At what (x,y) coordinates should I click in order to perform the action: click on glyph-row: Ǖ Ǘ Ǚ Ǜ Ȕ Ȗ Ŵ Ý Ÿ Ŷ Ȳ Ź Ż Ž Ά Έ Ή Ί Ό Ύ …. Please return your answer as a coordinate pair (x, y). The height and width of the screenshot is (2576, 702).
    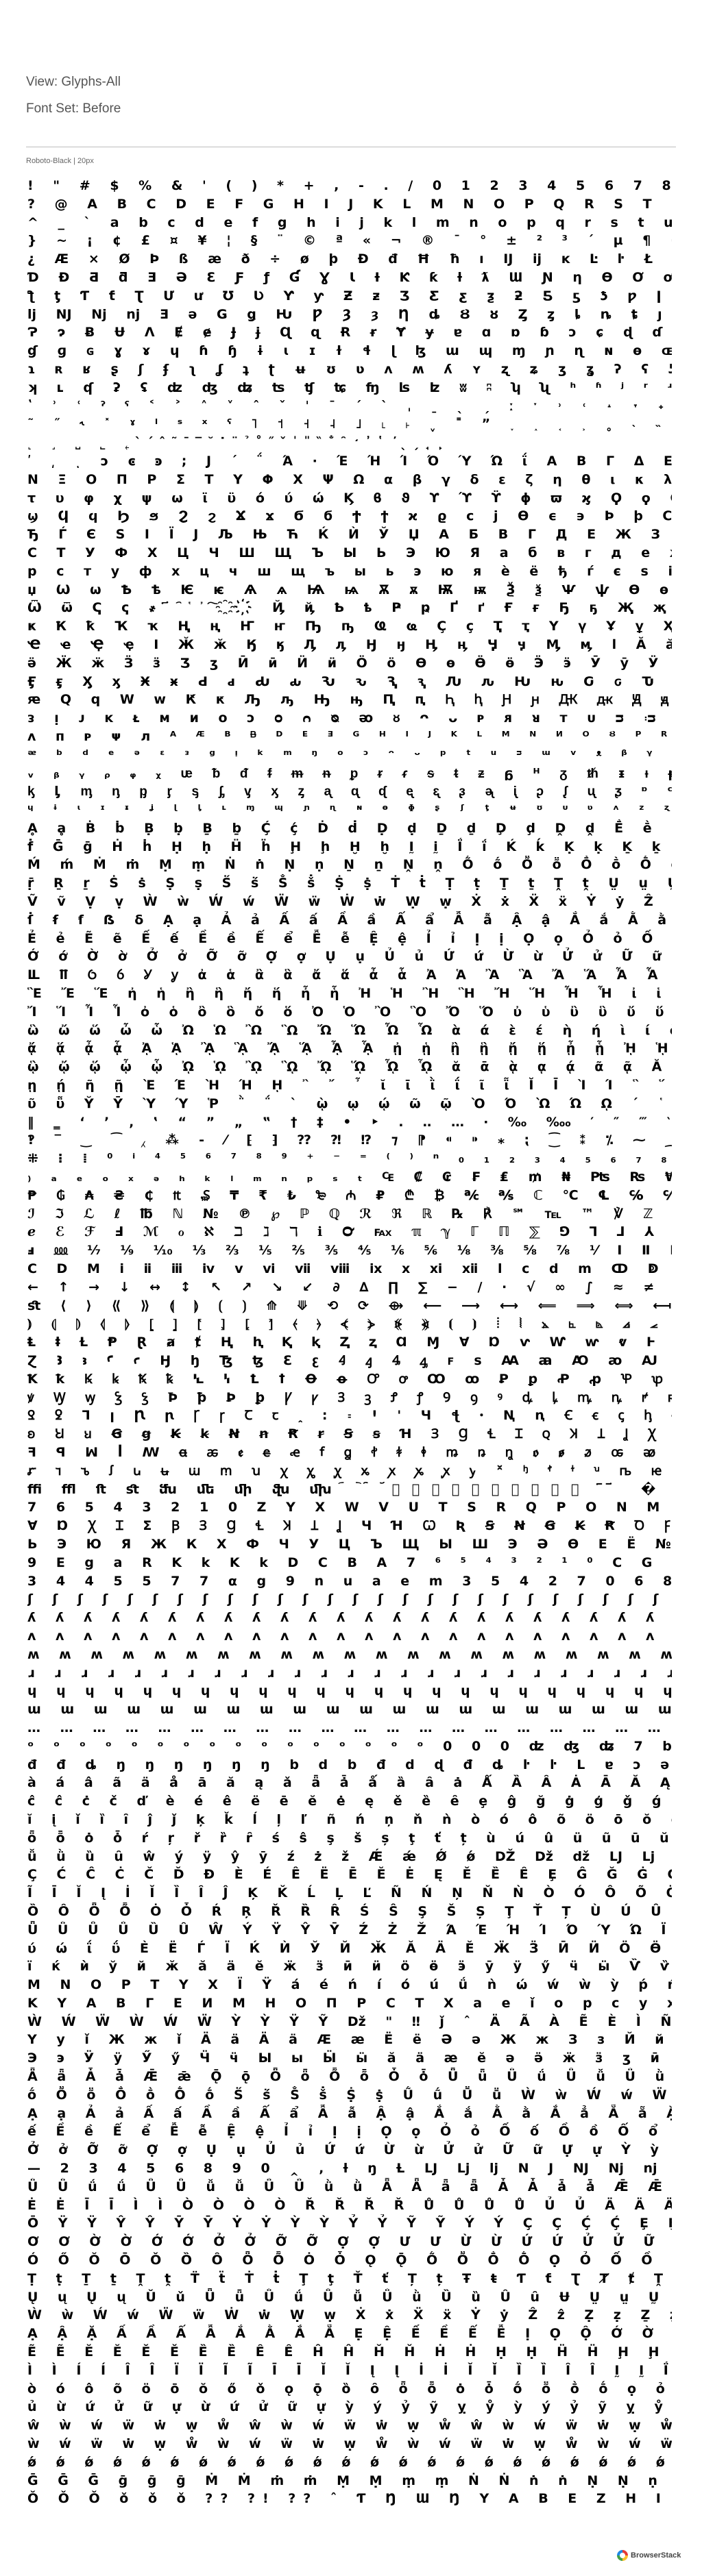
    Looking at the image, I should click on (349, 1929).